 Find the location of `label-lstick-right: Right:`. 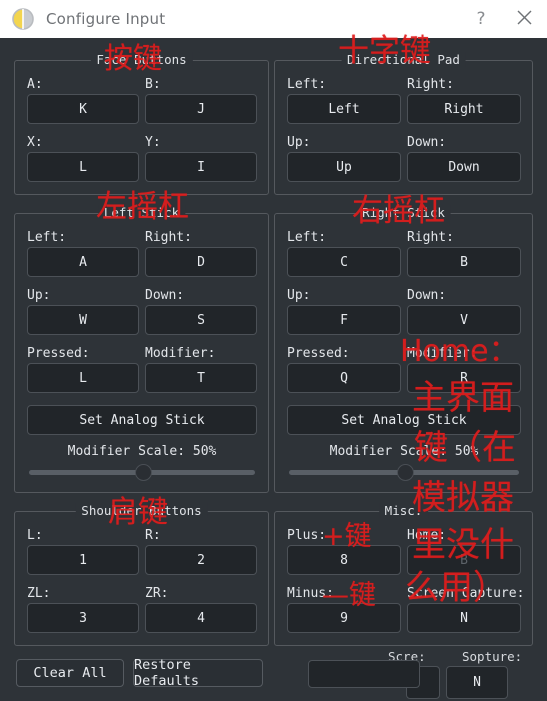

label-lstick-right: Right: is located at coordinates (168, 237).